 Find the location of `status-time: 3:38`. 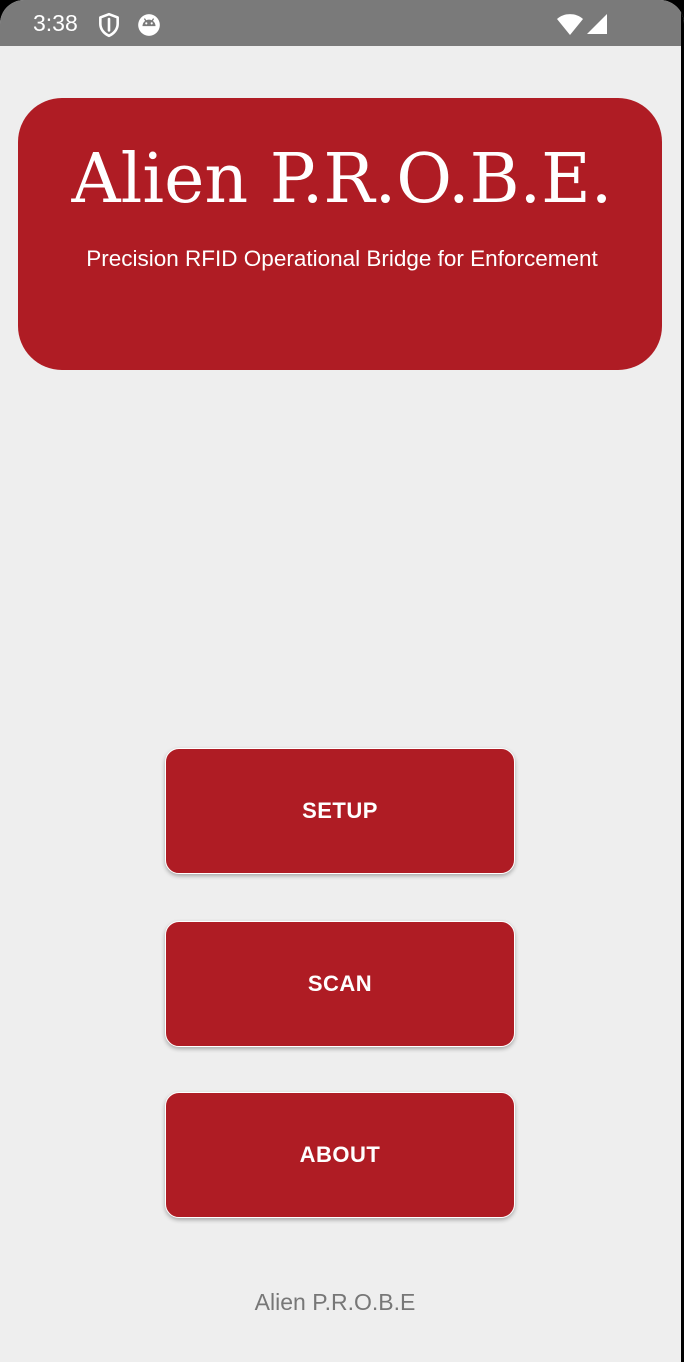

status-time: 3:38 is located at coordinates (55, 23).